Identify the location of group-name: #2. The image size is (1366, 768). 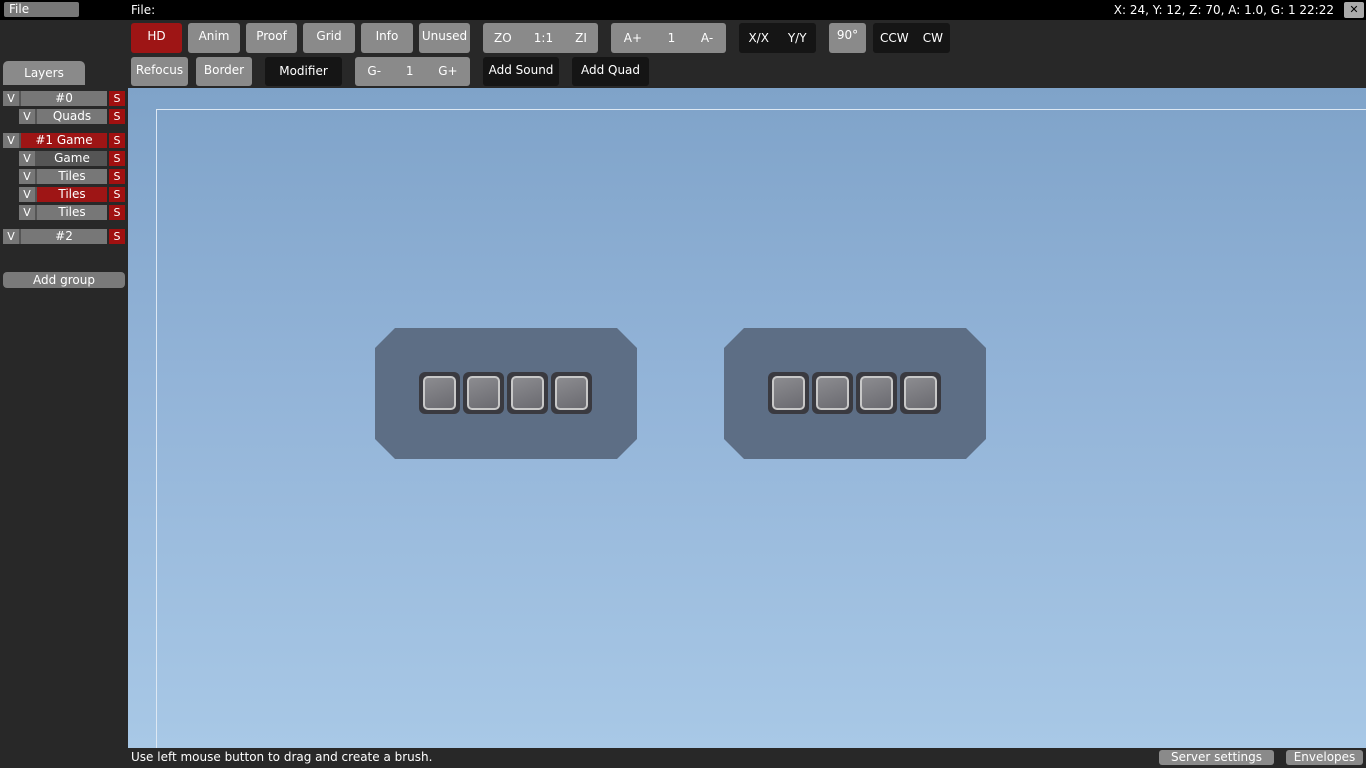
(63, 236).